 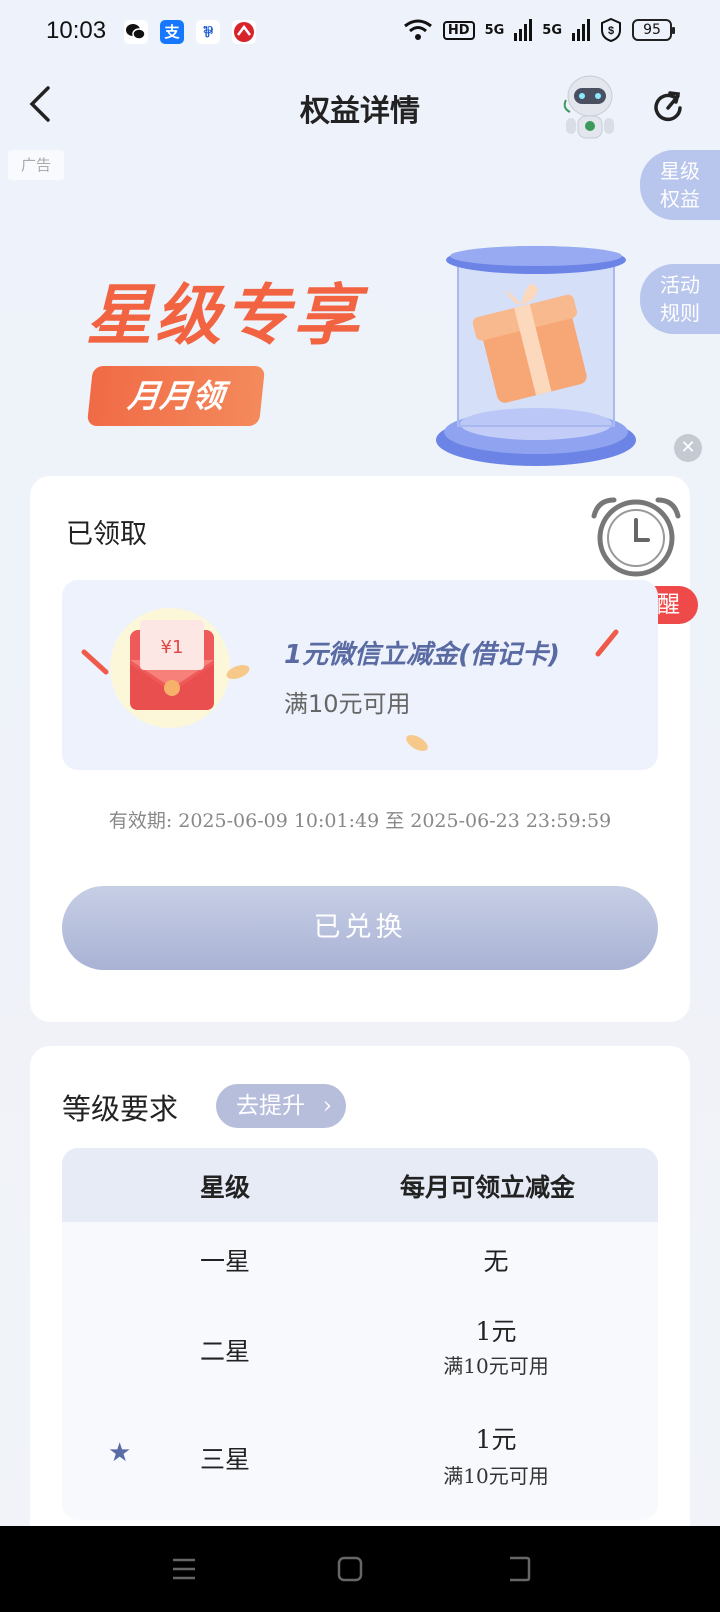 I want to click on cmb-icon, so click(x=244, y=32).